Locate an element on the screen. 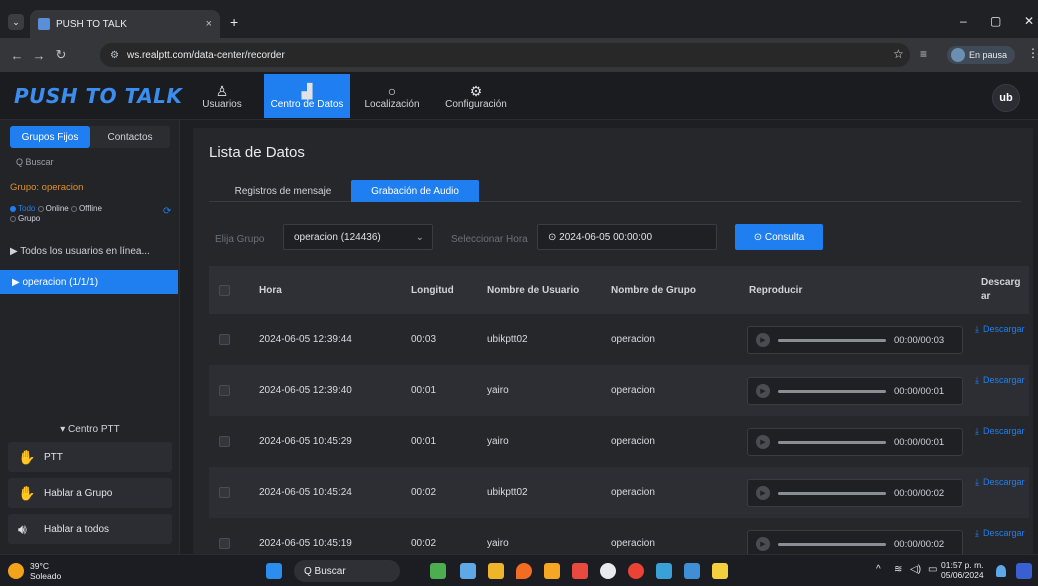 This screenshot has width=1038, height=586. group-select: operacion (124436) ⌄ is located at coordinates (358, 237).